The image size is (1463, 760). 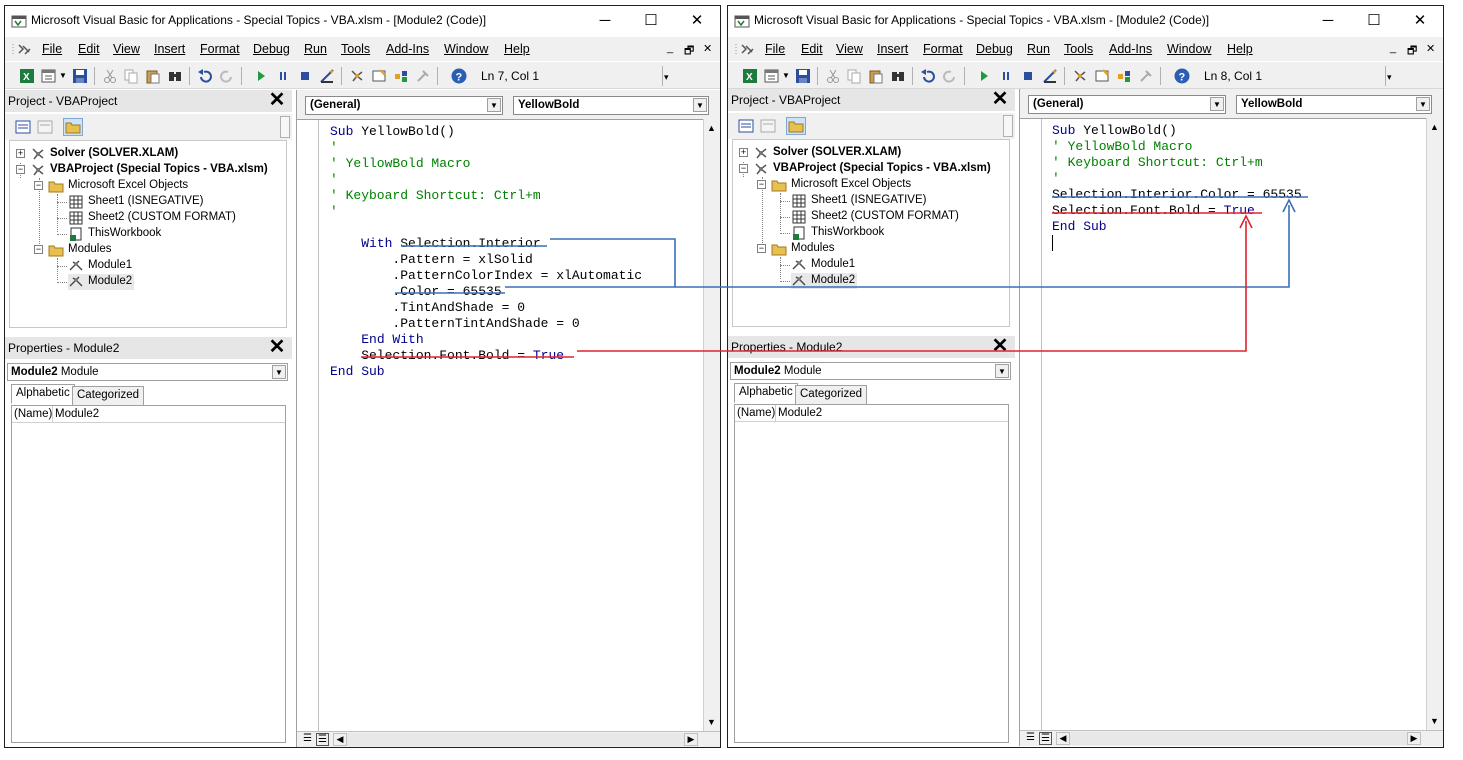 I want to click on horizontal-scrollbar, so click(x=515, y=739).